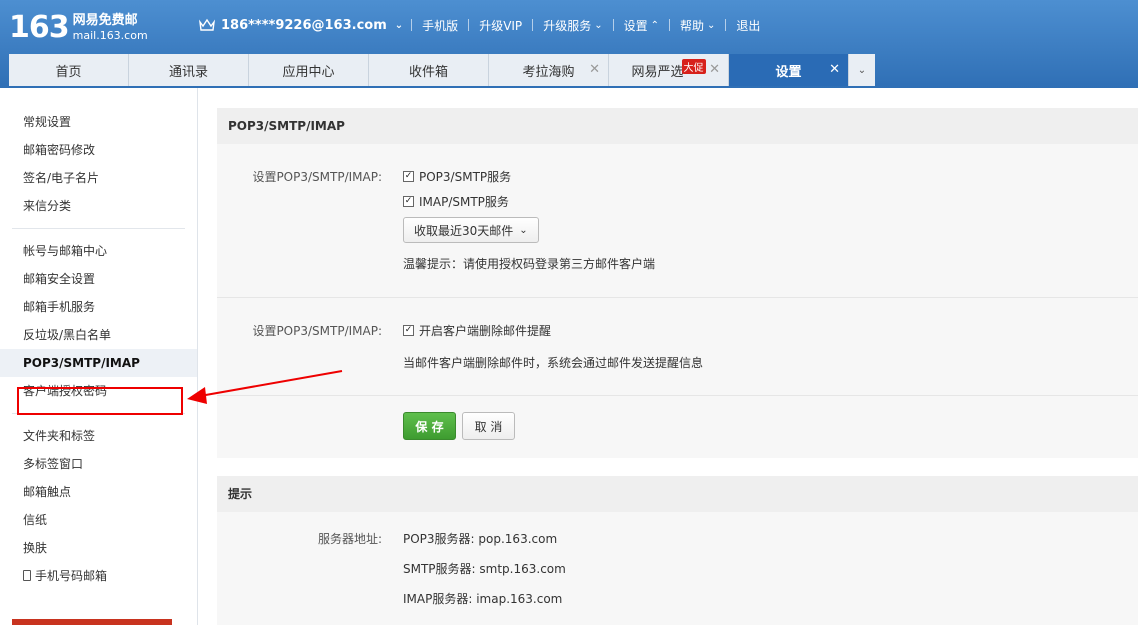  What do you see at coordinates (98, 178) in the screenshot?
I see `sidebar-item-signature: 签名/电子名片` at bounding box center [98, 178].